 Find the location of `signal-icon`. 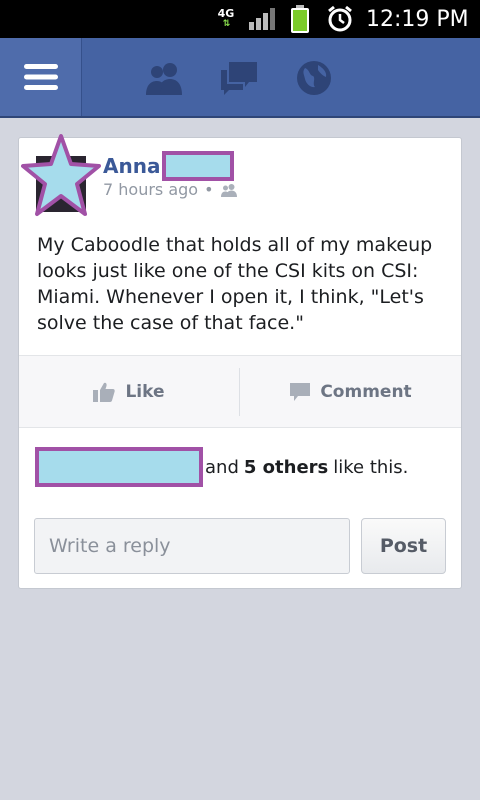

signal-icon is located at coordinates (263, 19).